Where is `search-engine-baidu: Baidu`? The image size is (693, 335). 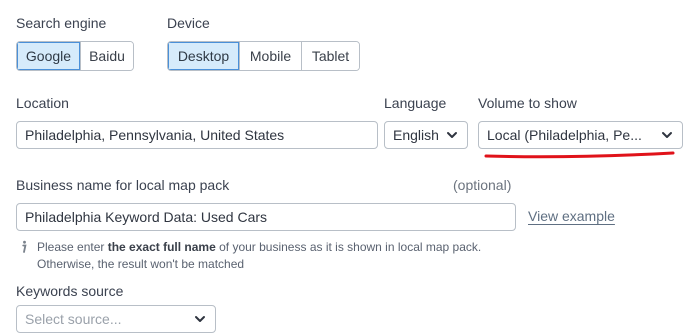 search-engine-baidu: Baidu is located at coordinates (107, 56).